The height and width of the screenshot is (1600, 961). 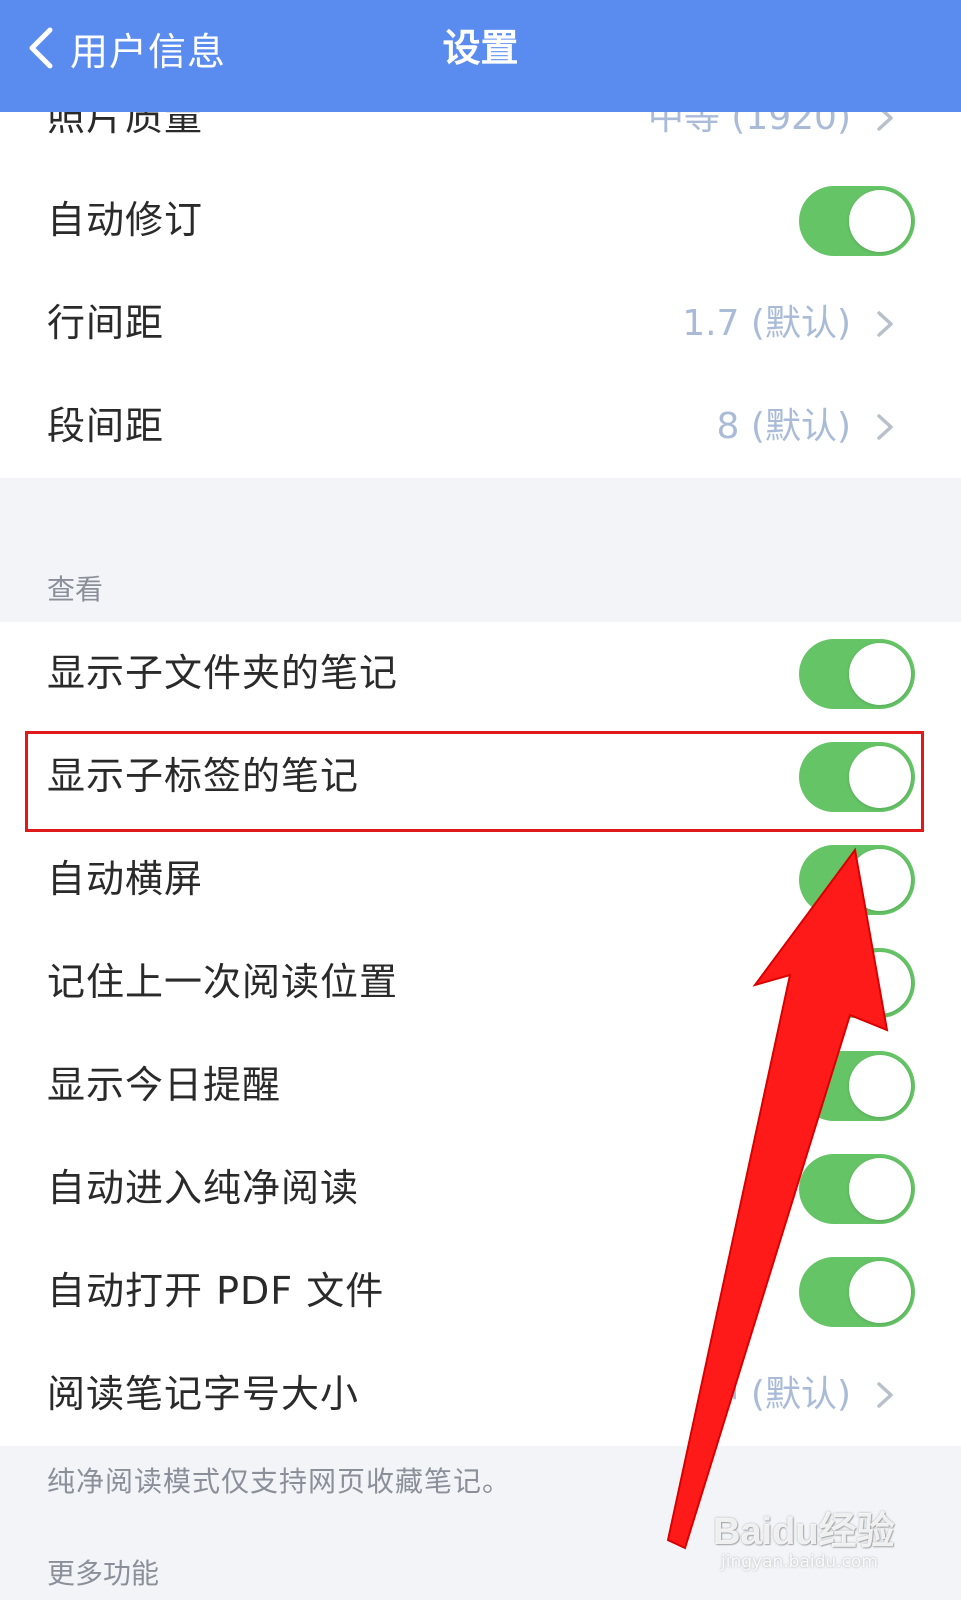 I want to click on auto-revise-toggle, so click(x=857, y=221).